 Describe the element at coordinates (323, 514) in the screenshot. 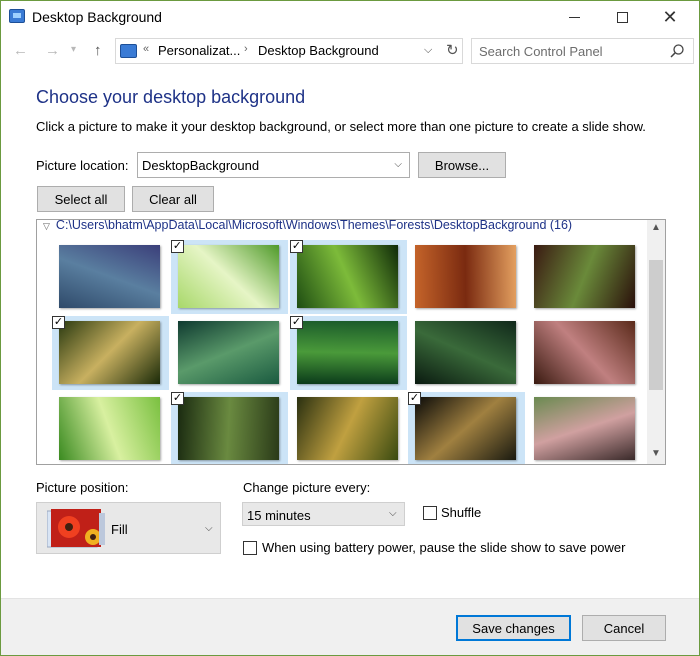

I see `change-picture-every-dropdown: 15 minutes ⌵` at that location.